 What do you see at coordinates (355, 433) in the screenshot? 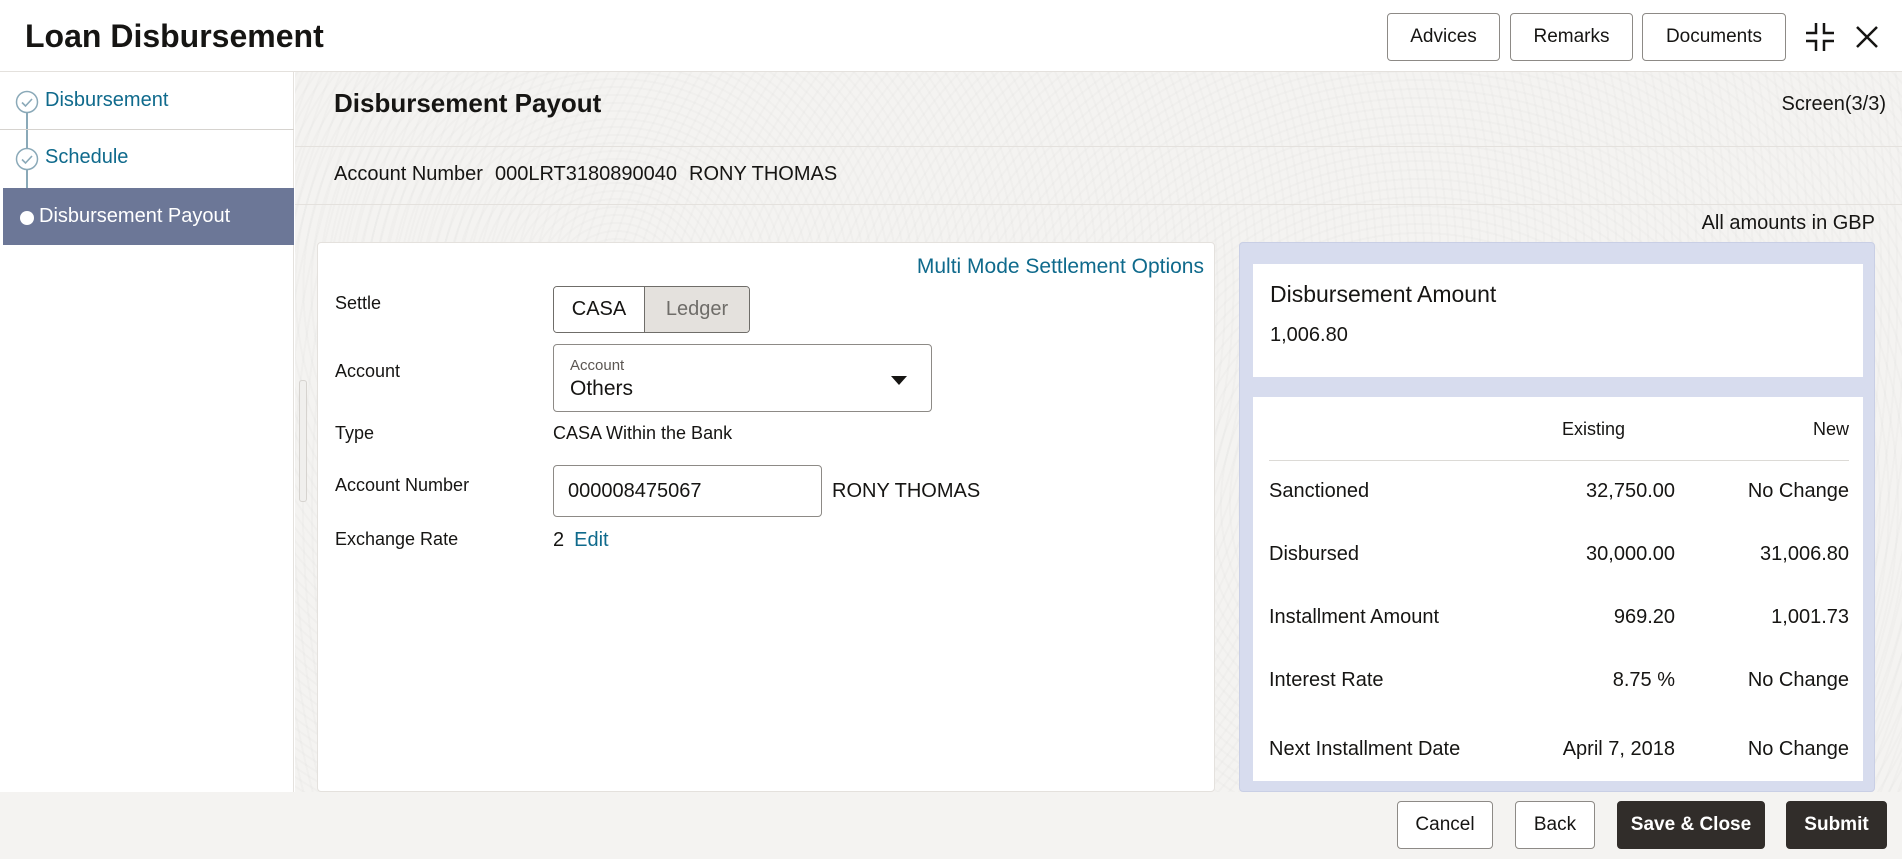
I see `type-label: Type` at bounding box center [355, 433].